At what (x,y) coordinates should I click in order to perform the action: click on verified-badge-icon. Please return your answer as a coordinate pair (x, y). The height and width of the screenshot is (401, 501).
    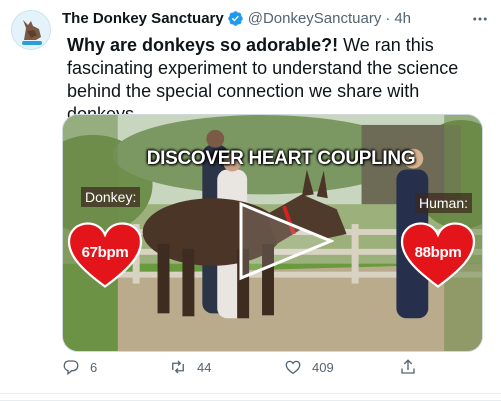
    Looking at the image, I should click on (235, 18).